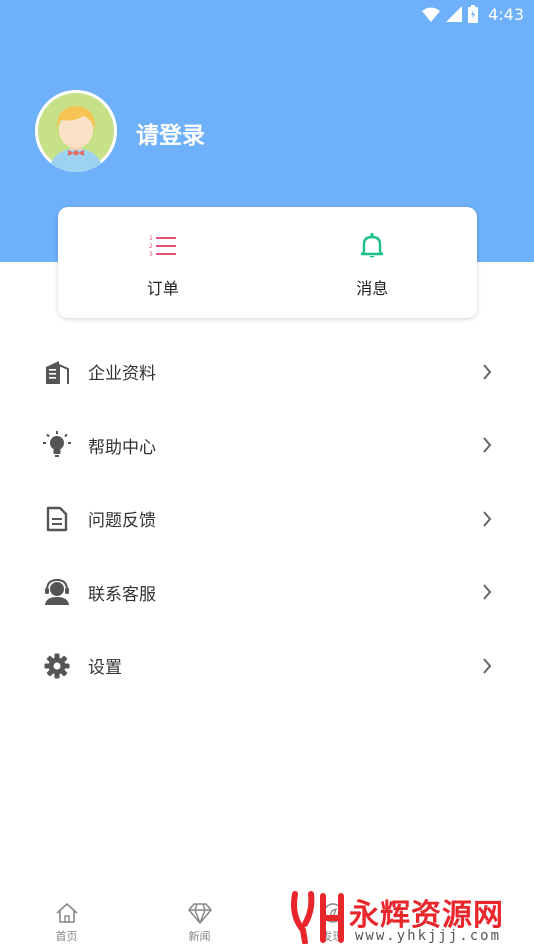 This screenshot has height=950, width=534. Describe the element at coordinates (122, 594) in the screenshot. I see `menu-item-label: 联系客服` at that location.